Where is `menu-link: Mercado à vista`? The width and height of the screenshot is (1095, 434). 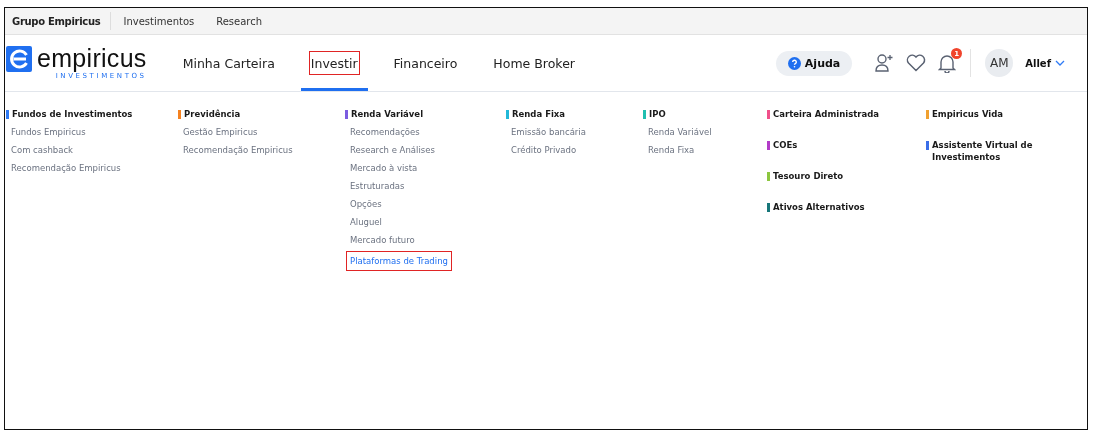 menu-link: Mercado à vista is located at coordinates (384, 168).